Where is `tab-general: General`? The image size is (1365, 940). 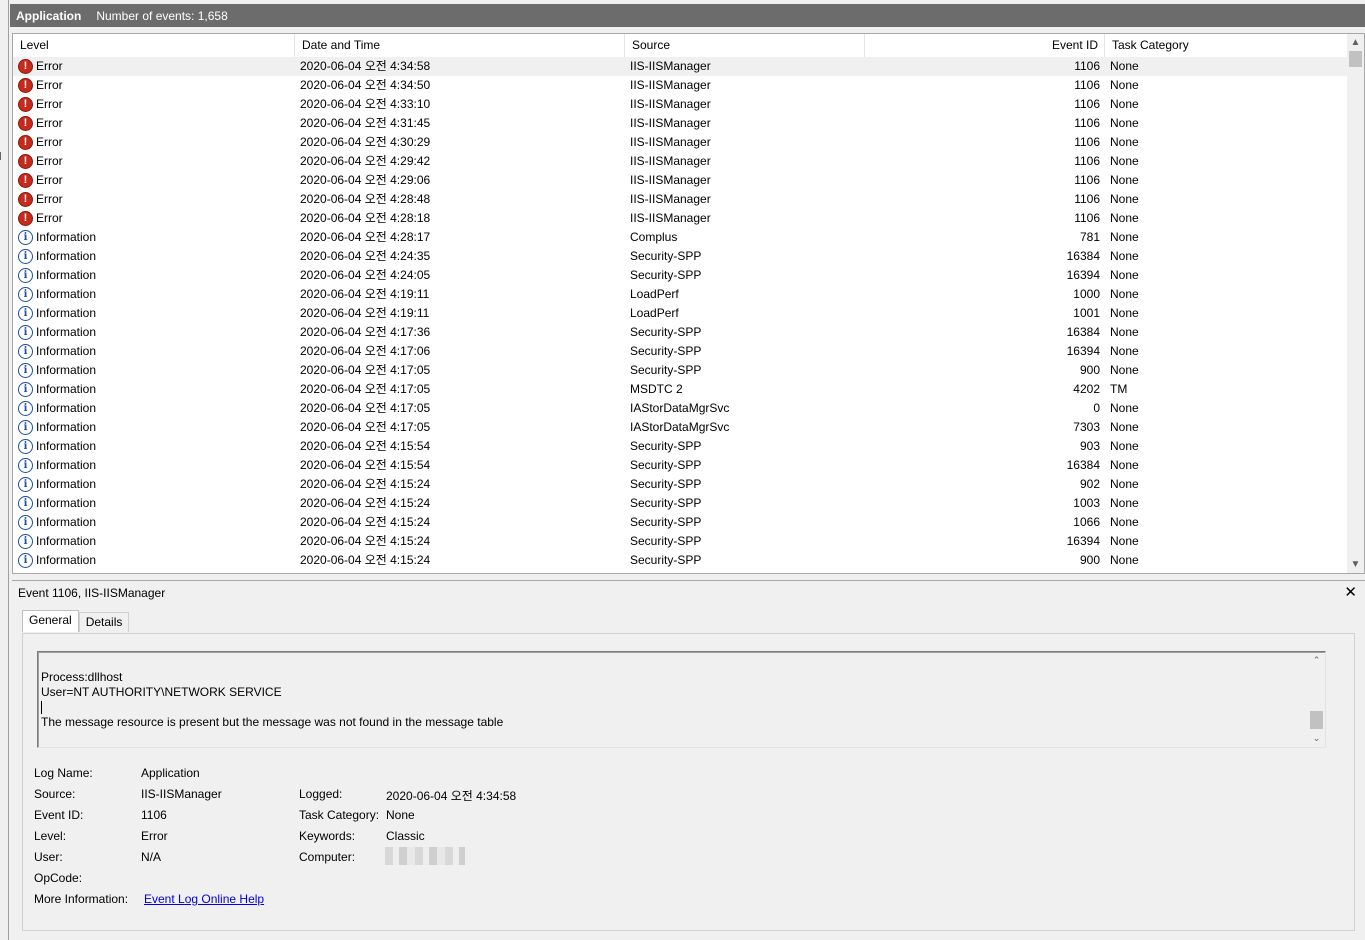
tab-general: General is located at coordinates (50, 621).